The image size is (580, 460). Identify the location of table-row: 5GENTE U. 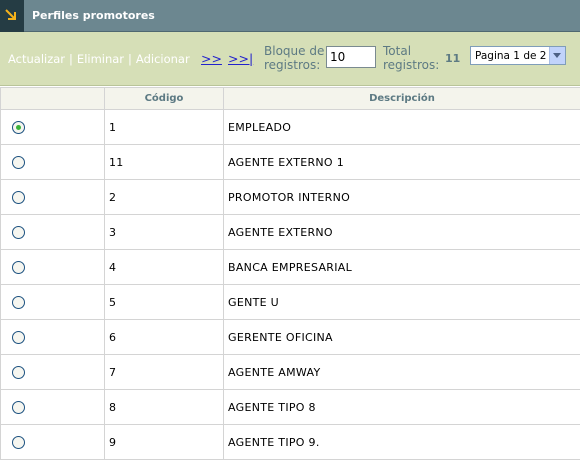
(290, 302).